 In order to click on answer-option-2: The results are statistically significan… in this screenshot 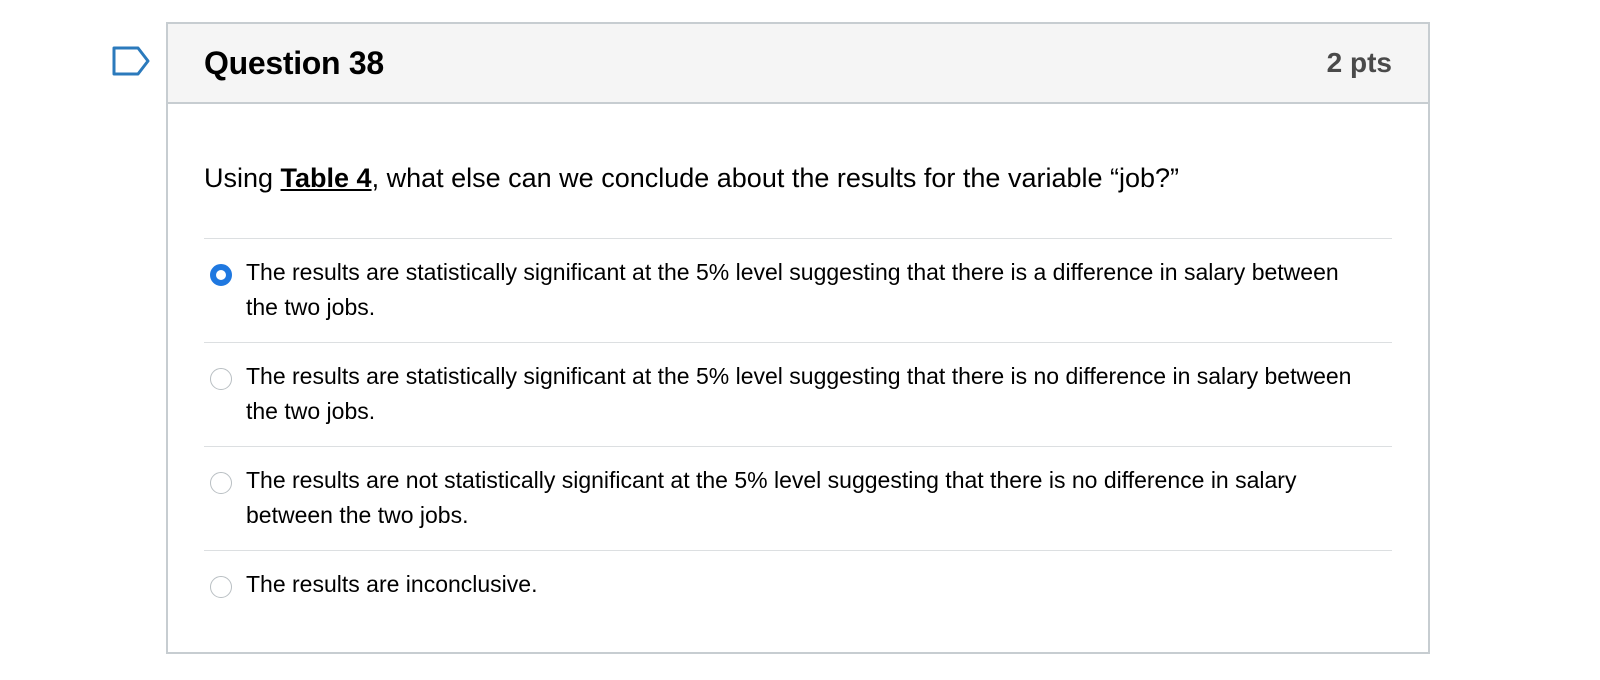, I will do `click(798, 395)`.